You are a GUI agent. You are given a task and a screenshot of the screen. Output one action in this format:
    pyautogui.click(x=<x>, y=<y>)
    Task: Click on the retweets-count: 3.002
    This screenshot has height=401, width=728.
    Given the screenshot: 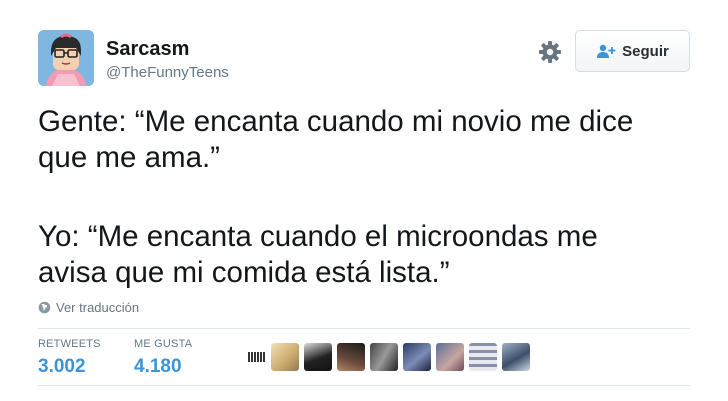 What is the action you would take?
    pyautogui.click(x=62, y=366)
    